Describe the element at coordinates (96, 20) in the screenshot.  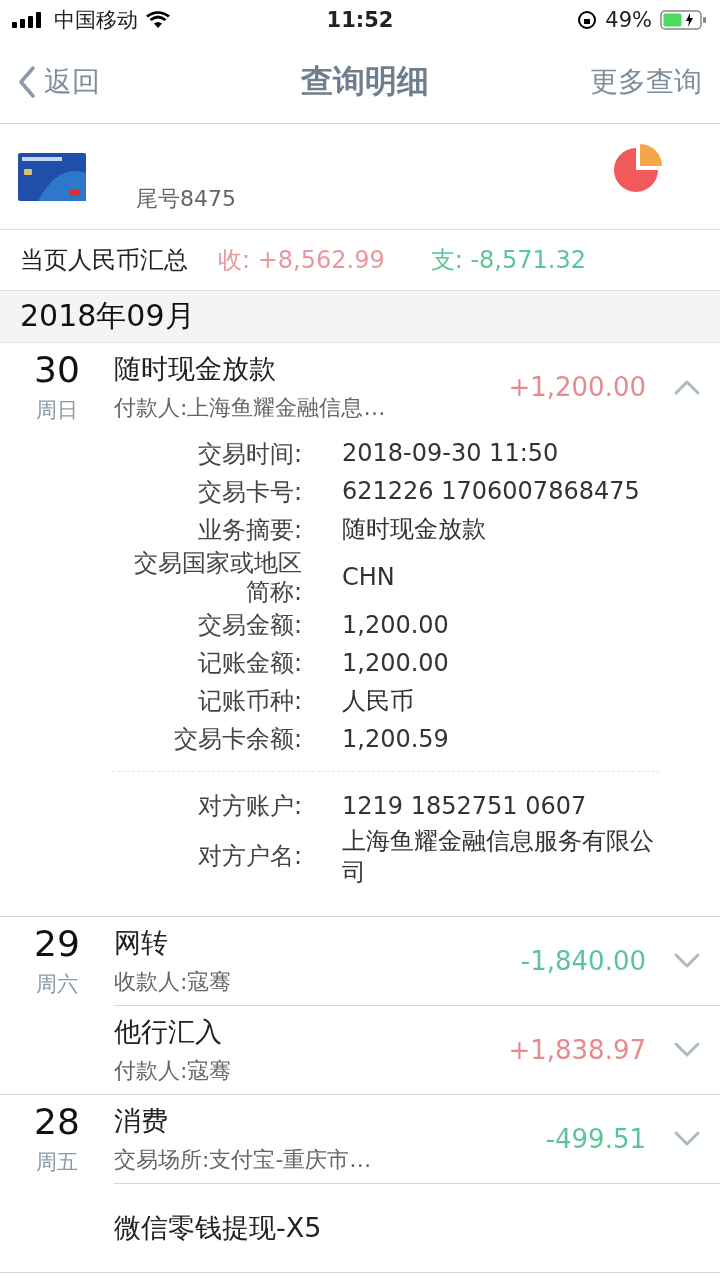
I see `carrier: 中国移动` at that location.